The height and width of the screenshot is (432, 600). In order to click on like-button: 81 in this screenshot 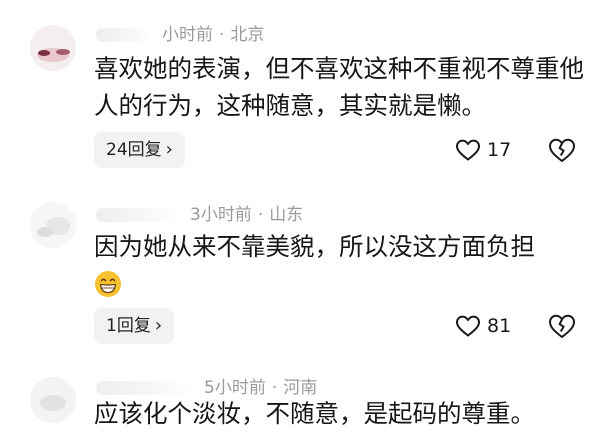, I will do `click(483, 326)`.